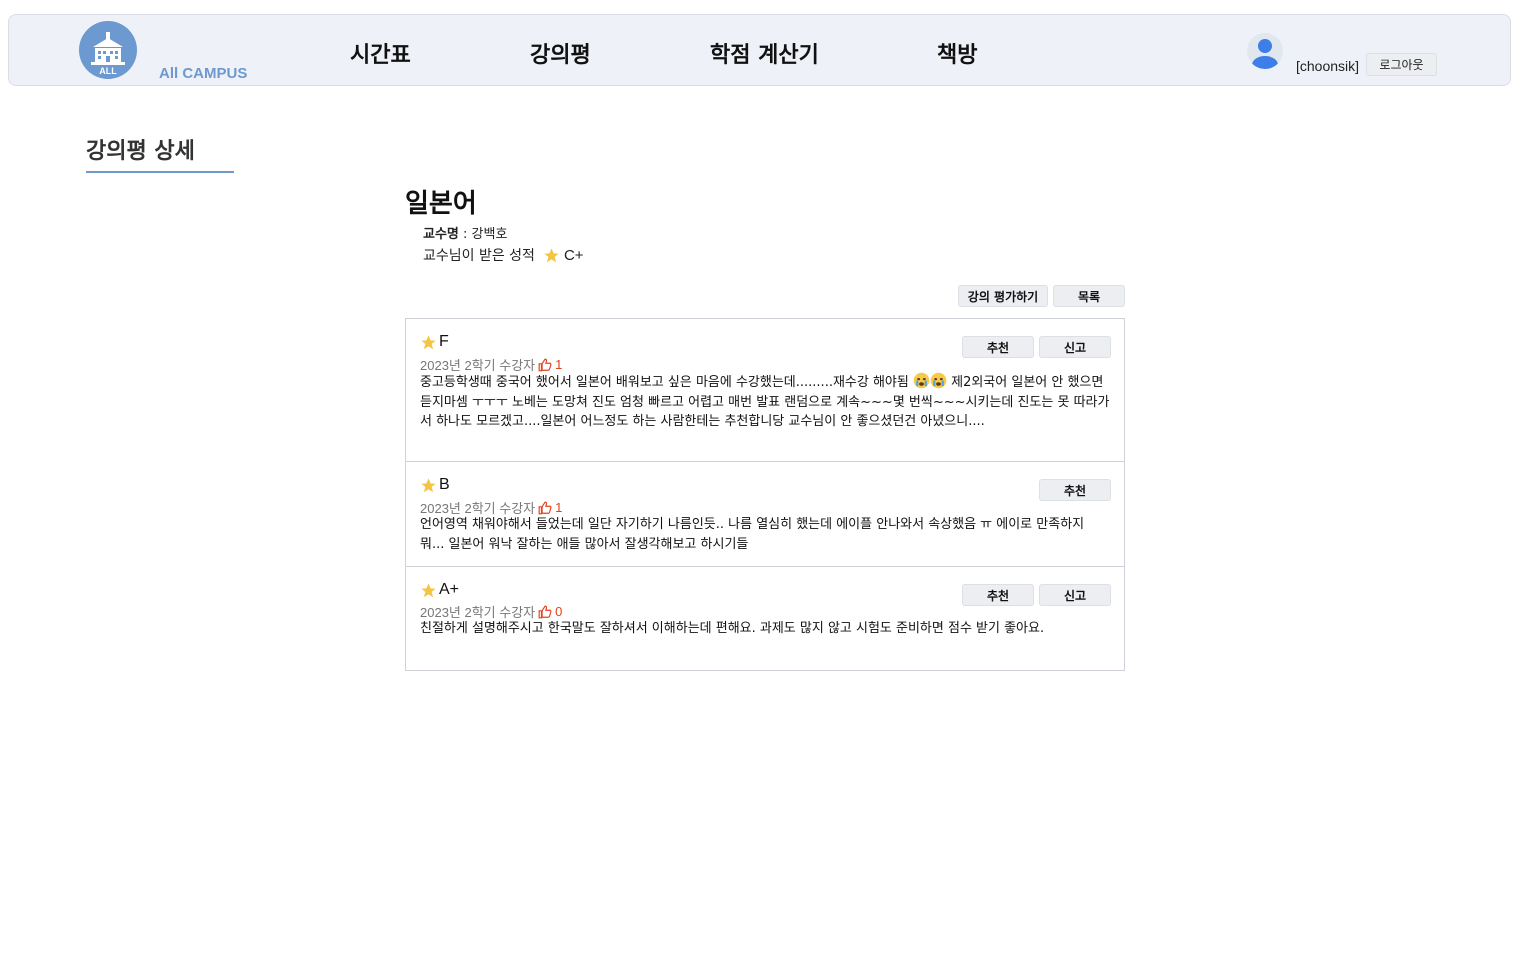 The image size is (1534, 965). I want to click on review-grade: A+, so click(449, 589).